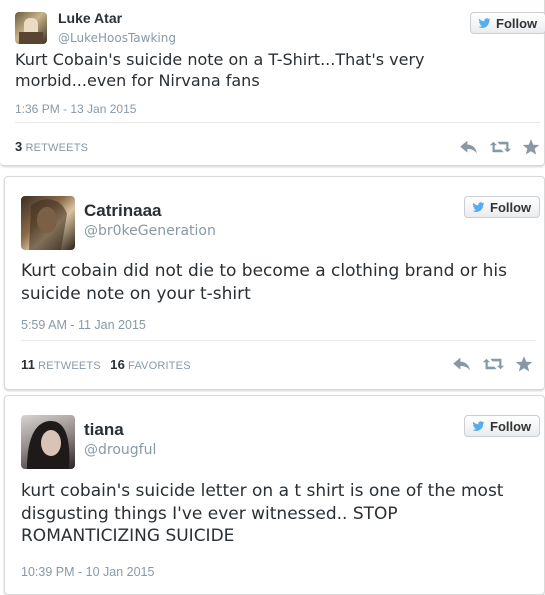 This screenshot has width=545, height=595. Describe the element at coordinates (90, 18) in the screenshot. I see `user-name: Luke Atar` at that location.